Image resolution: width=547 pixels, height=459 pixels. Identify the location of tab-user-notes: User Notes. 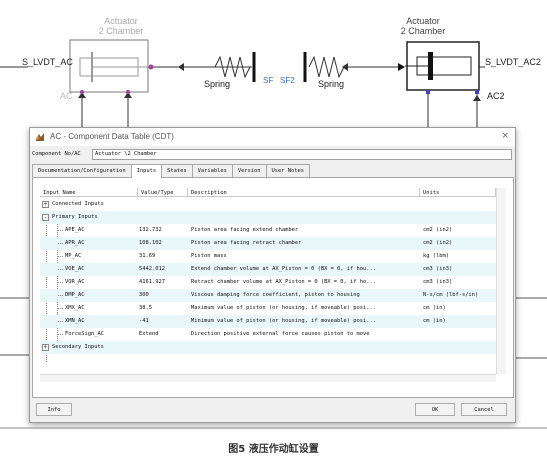
(288, 170).